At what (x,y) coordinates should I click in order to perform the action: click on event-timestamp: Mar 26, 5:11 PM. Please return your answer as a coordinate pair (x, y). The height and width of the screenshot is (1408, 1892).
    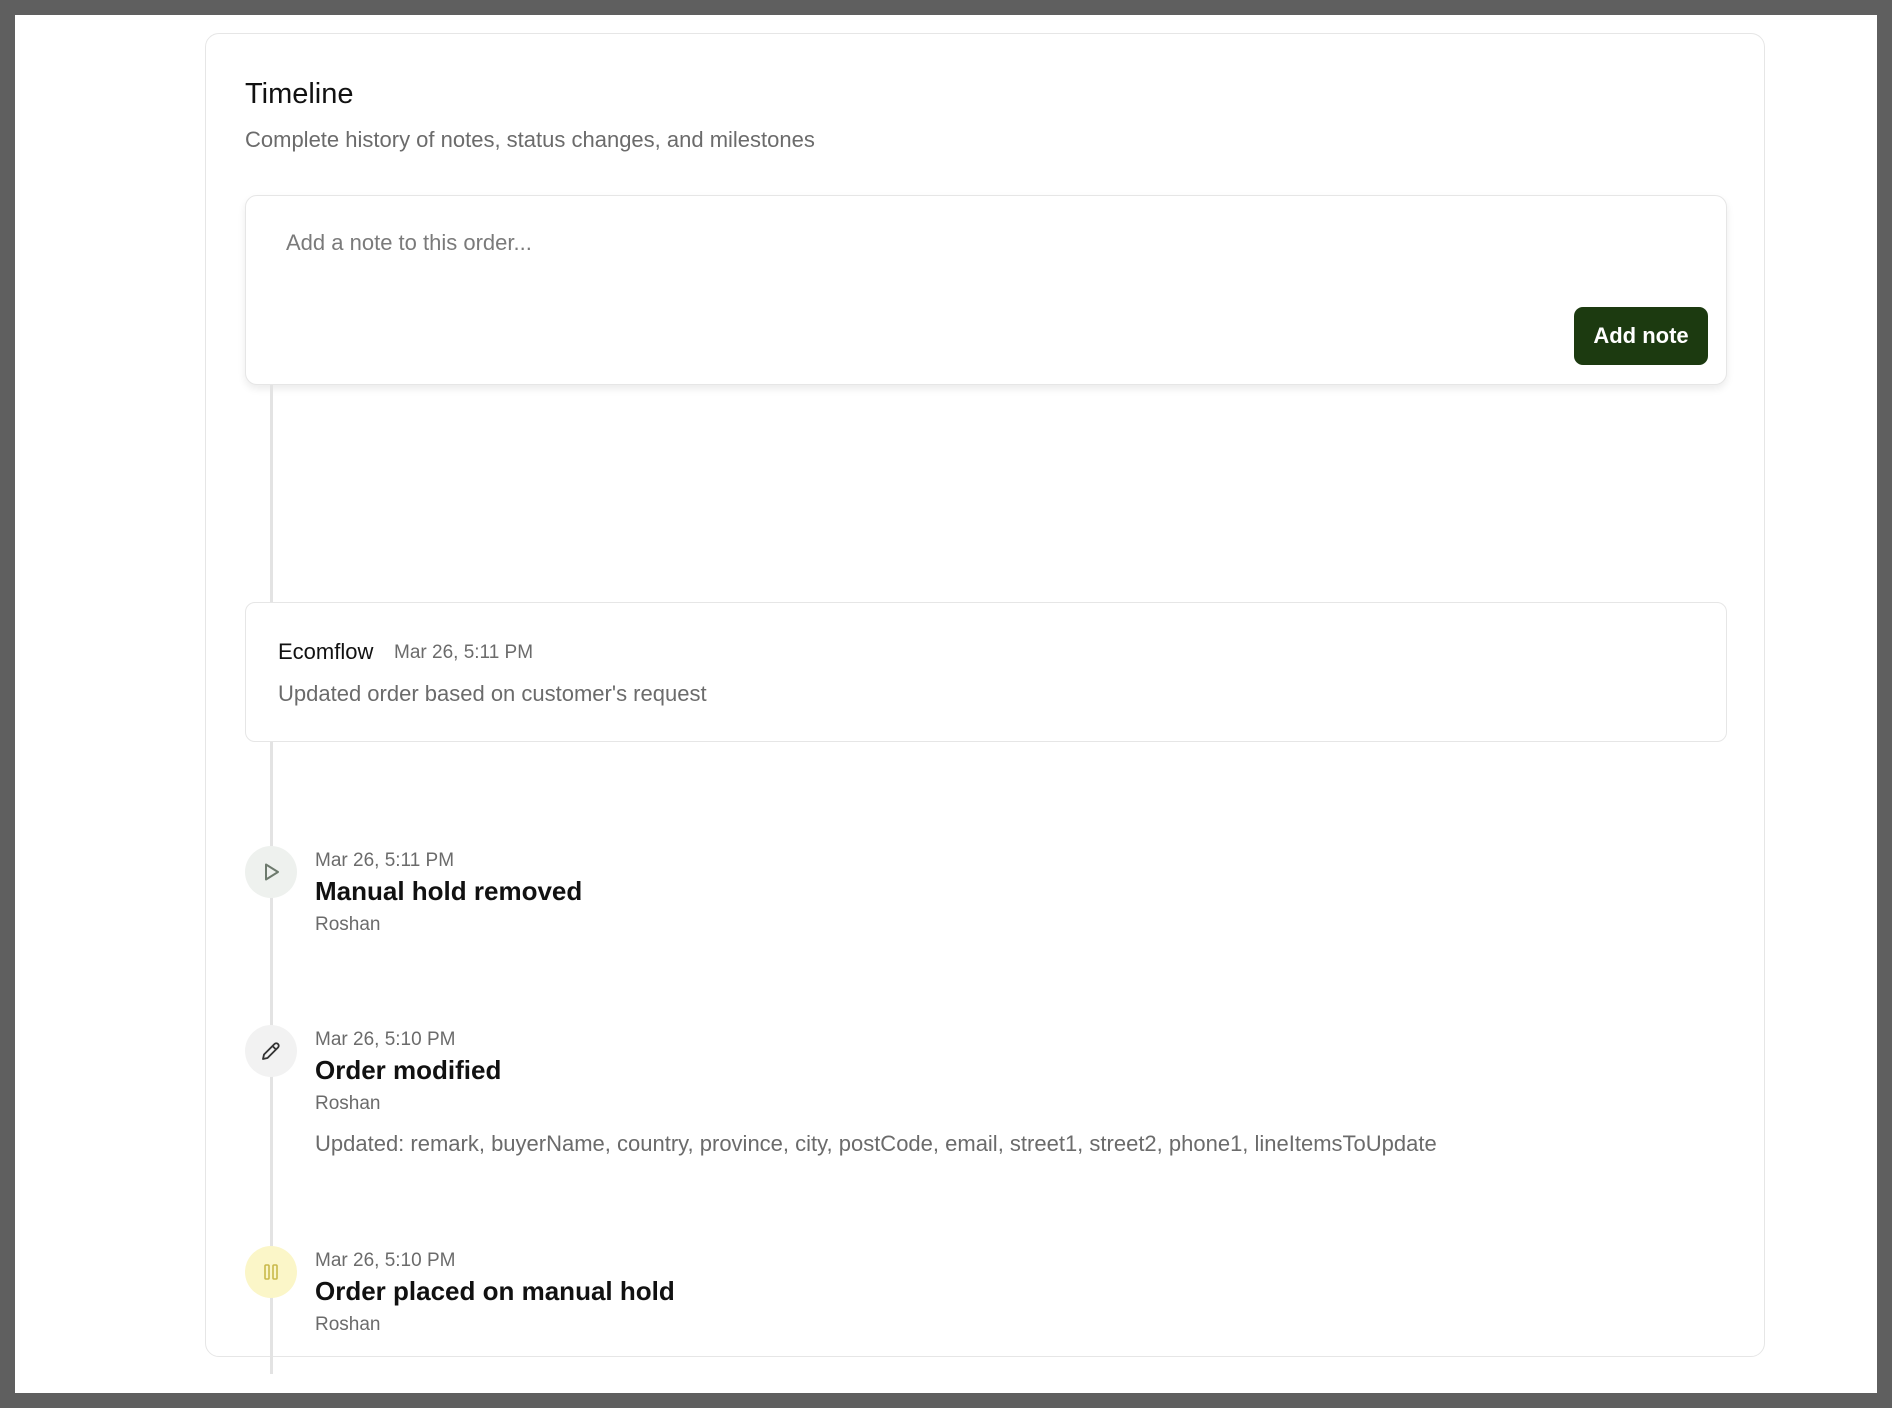
    Looking at the image, I should click on (385, 860).